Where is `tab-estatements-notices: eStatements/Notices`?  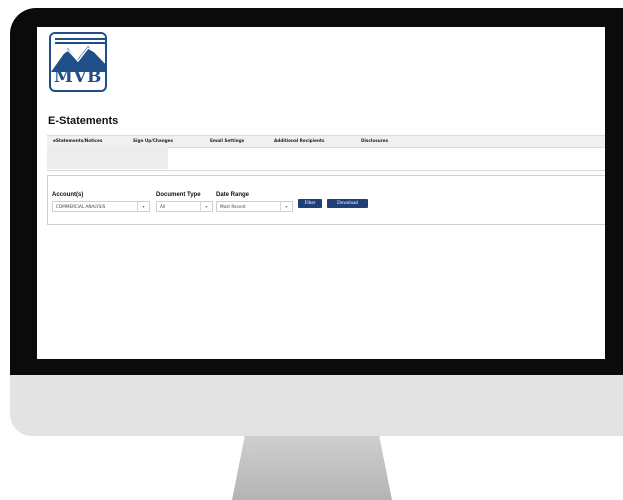 tab-estatements-notices: eStatements/Notices is located at coordinates (77, 140).